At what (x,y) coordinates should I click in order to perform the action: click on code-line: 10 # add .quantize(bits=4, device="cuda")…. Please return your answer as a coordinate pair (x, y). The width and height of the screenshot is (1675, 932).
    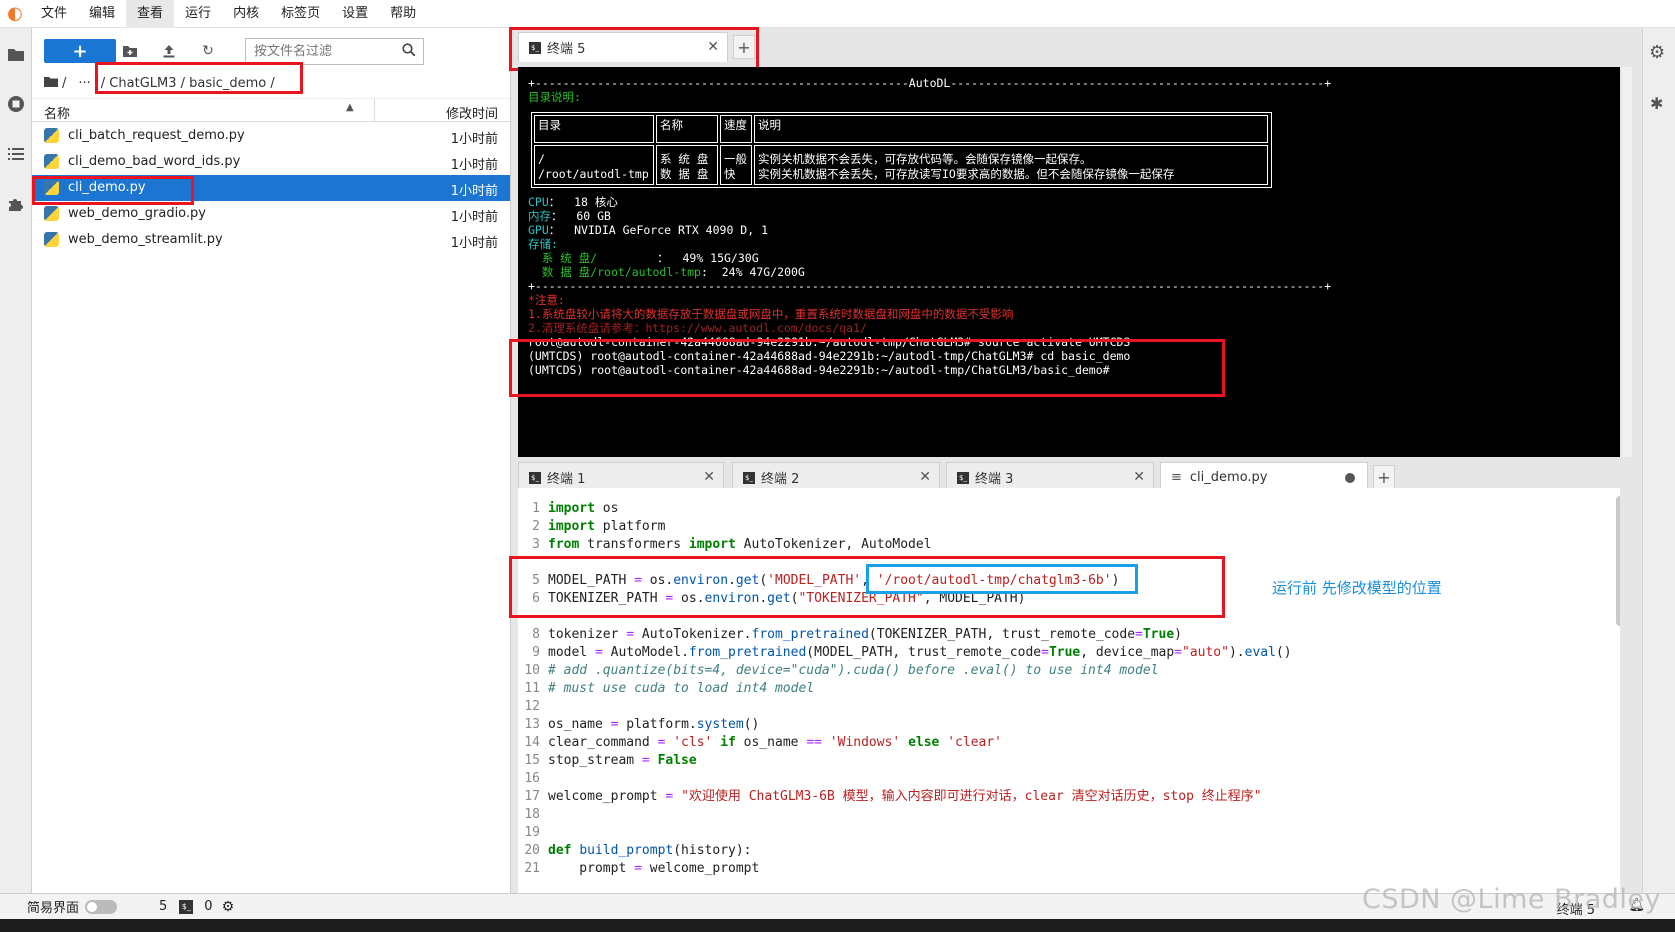
    Looking at the image, I should click on (841, 670).